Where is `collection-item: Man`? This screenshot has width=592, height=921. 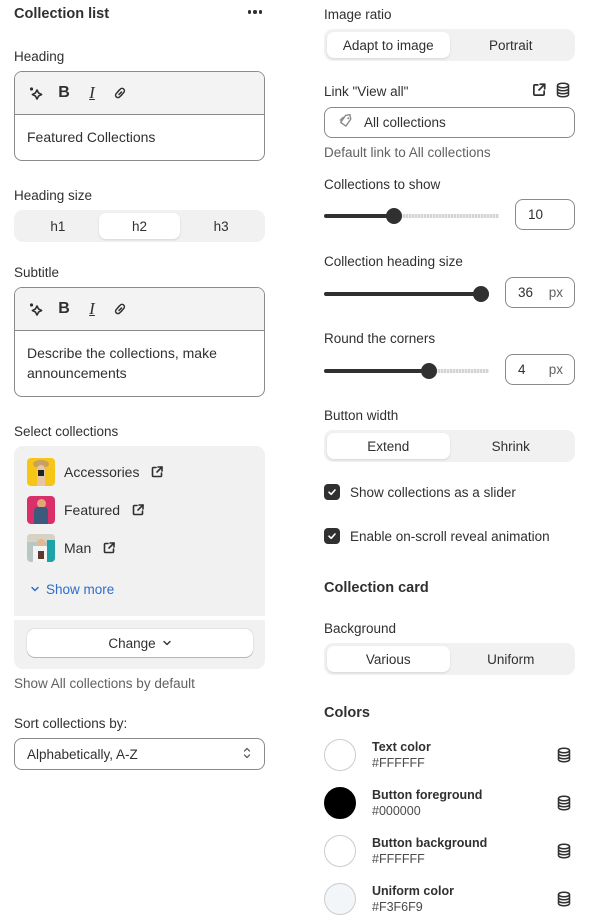 collection-item: Man is located at coordinates (71, 548).